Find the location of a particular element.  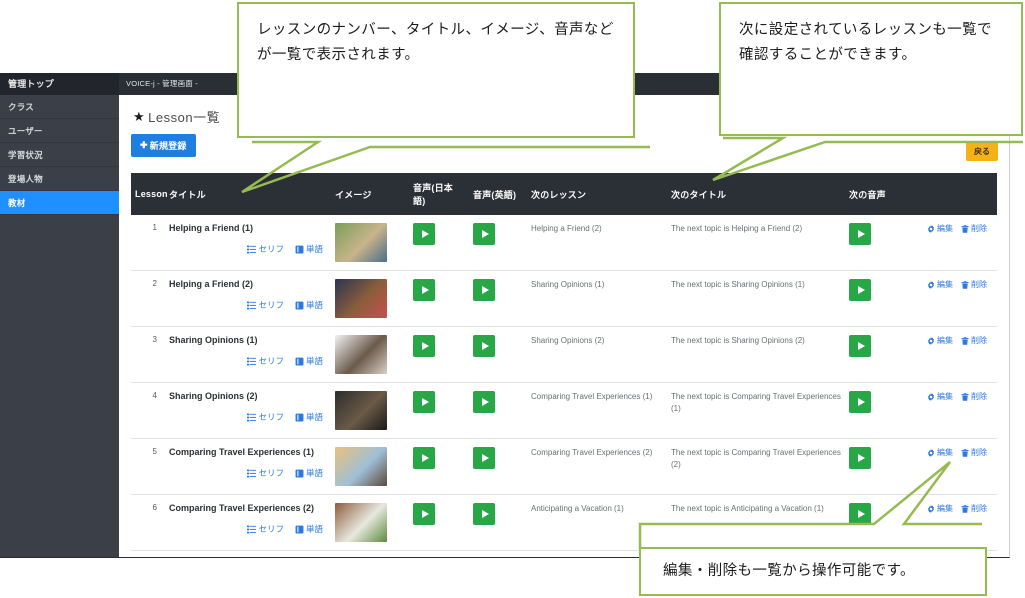

cell-audio-en is located at coordinates (498, 298).